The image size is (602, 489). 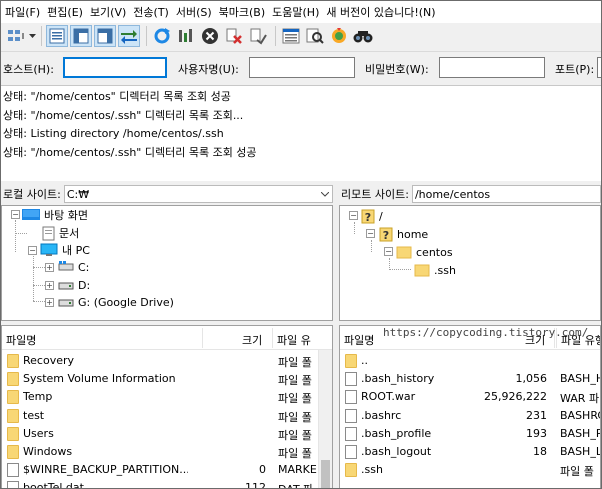 What do you see at coordinates (295, 484) in the screenshot?
I see `file-type: DAT 파` at bounding box center [295, 484].